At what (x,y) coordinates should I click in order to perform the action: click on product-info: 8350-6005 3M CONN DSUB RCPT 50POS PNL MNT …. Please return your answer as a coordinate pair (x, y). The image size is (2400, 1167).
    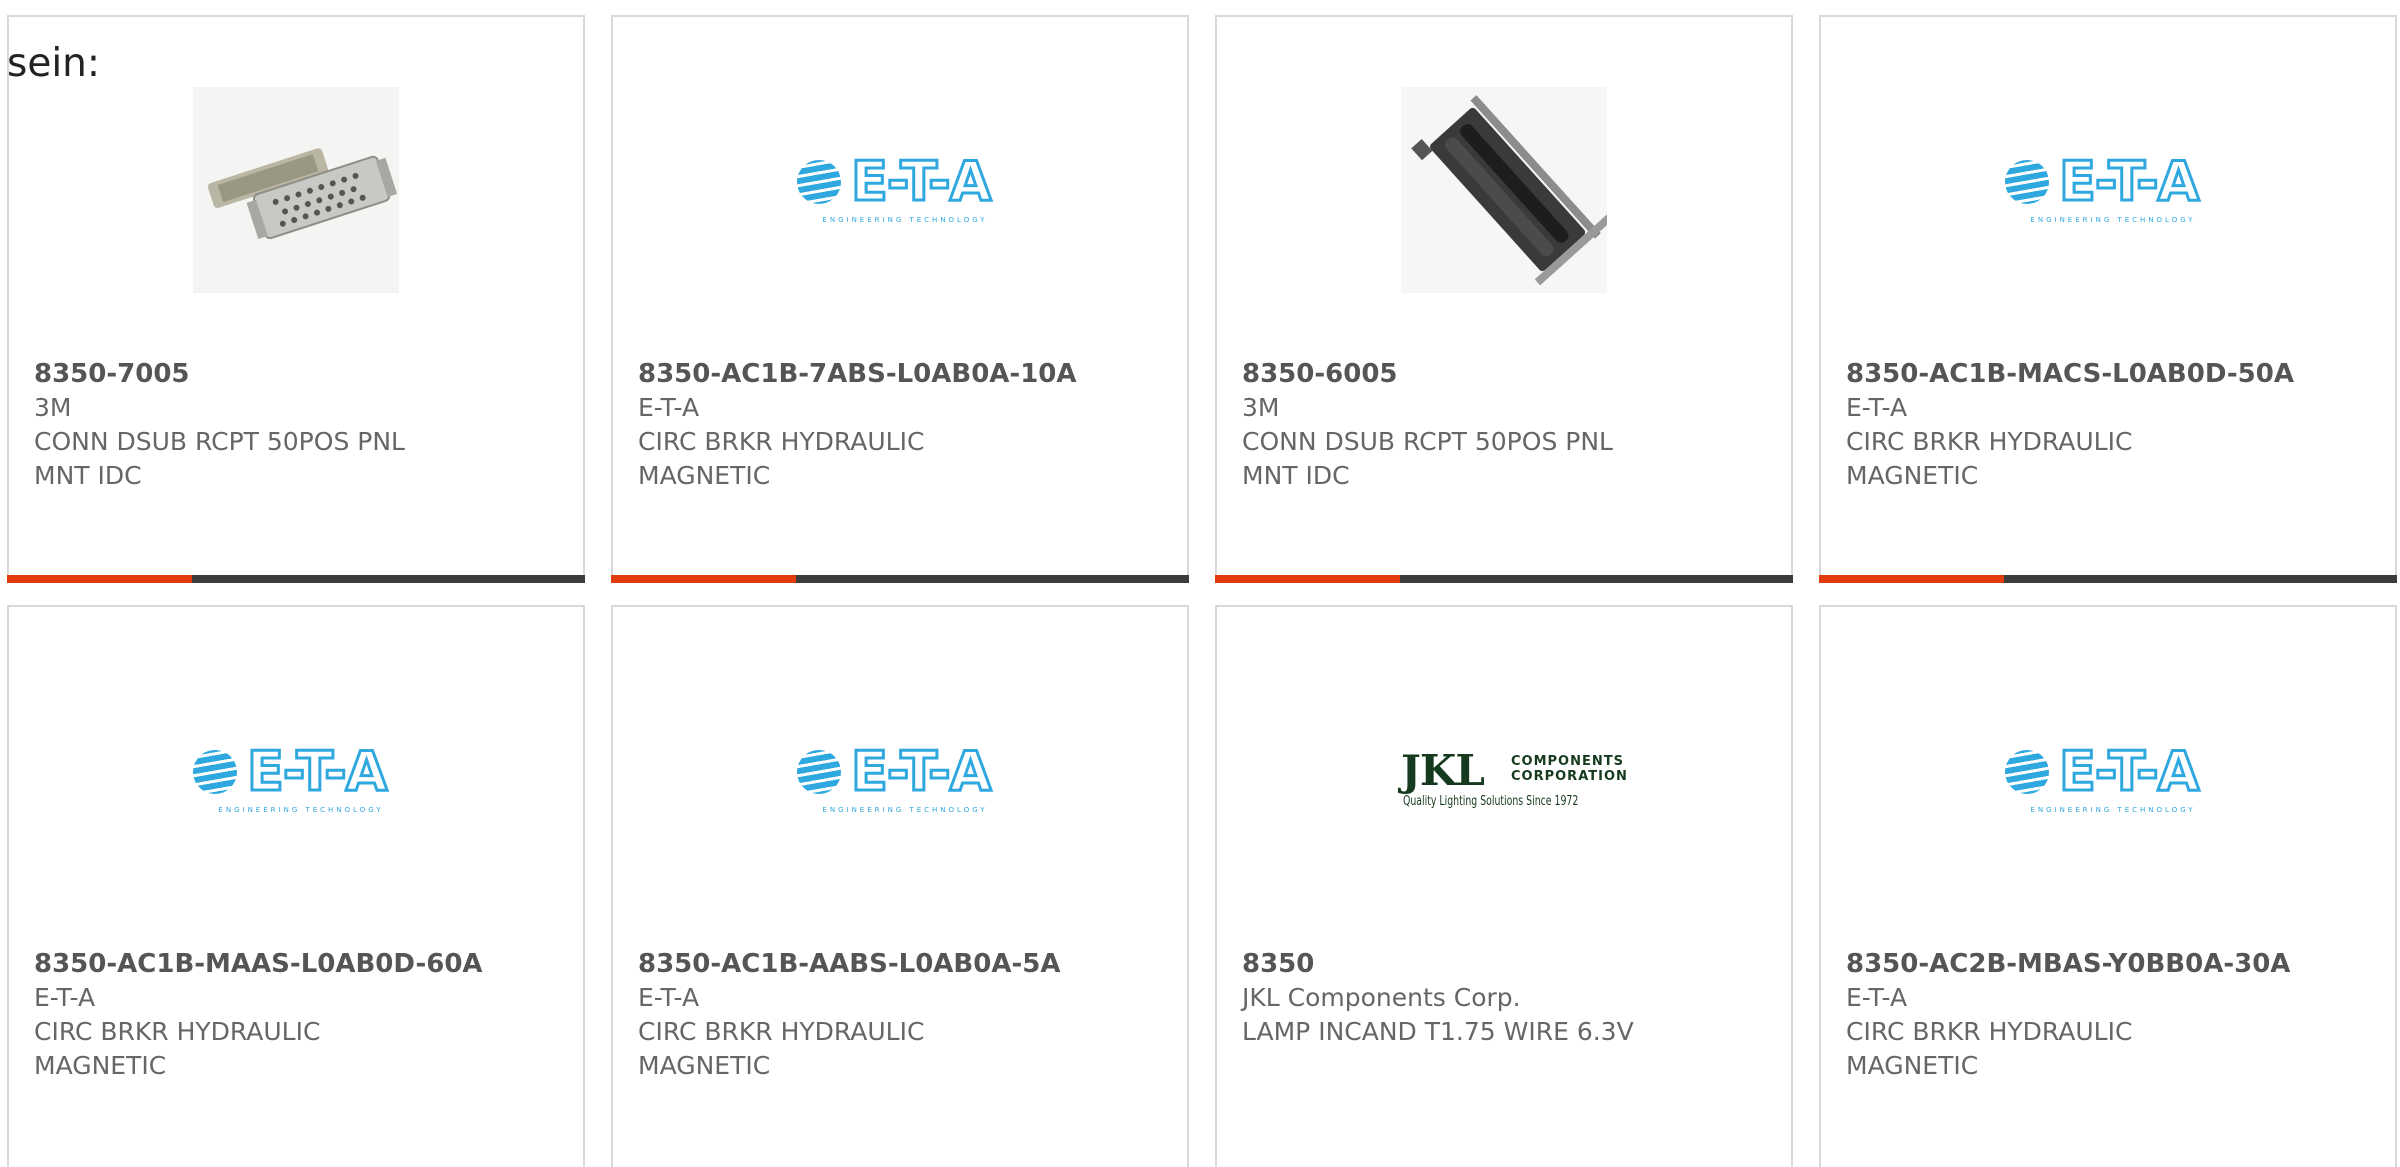
    Looking at the image, I should click on (1506, 425).